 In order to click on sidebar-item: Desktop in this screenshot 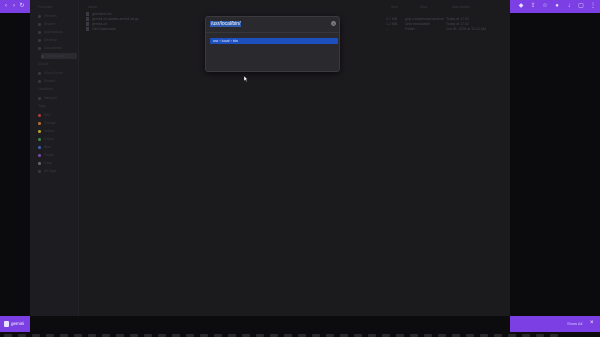, I will do `click(47, 40)`.